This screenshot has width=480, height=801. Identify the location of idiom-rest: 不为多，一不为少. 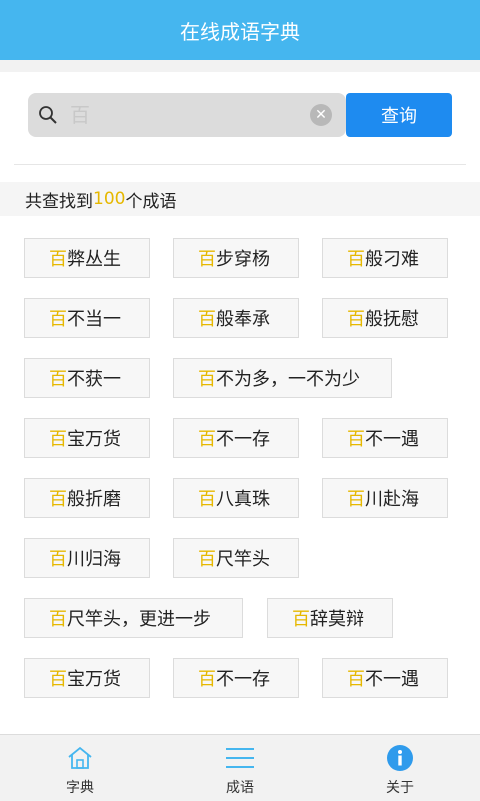
(288, 379).